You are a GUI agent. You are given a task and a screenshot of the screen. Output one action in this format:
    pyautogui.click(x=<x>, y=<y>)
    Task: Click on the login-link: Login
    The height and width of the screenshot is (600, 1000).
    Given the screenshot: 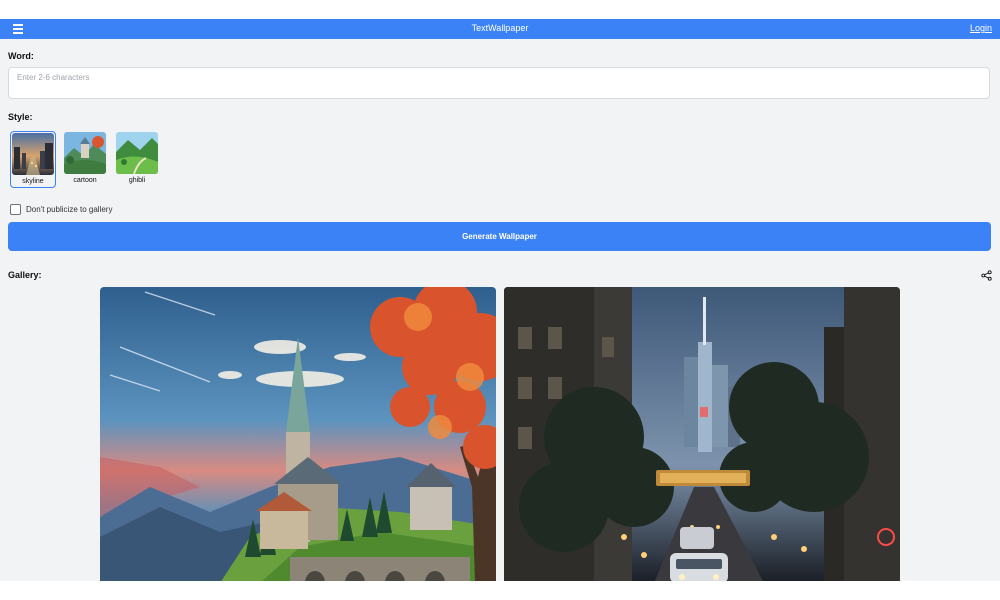 What is the action you would take?
    pyautogui.click(x=981, y=28)
    